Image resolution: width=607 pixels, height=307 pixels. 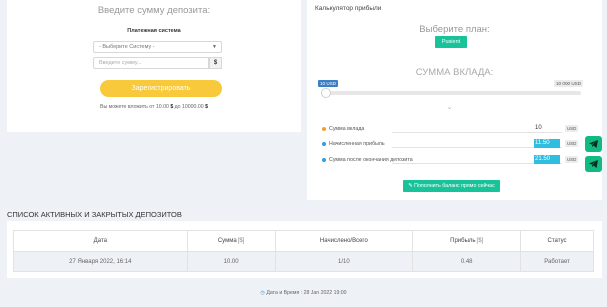 I want to click on cell-status: Работает, so click(x=557, y=261).